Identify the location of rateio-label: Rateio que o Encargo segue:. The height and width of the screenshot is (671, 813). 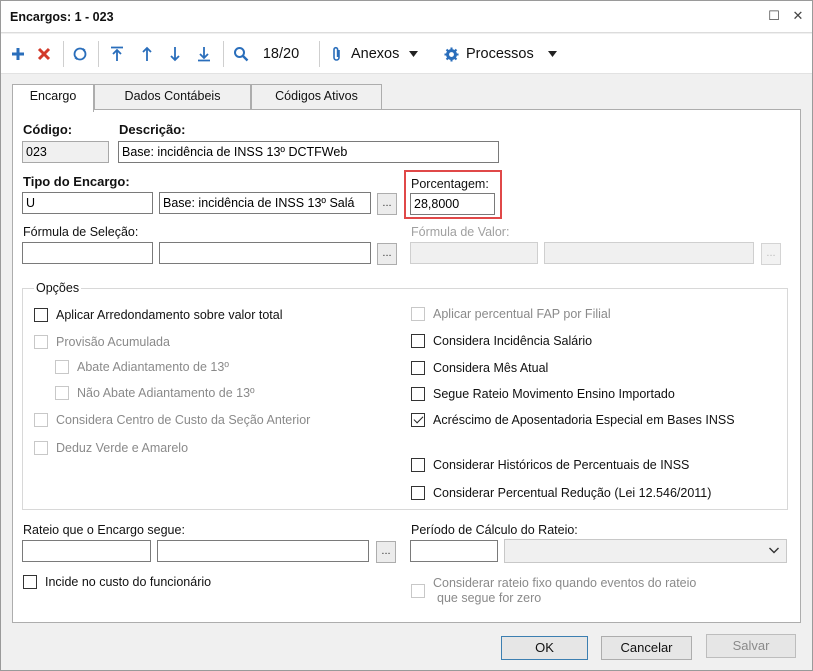
(104, 530).